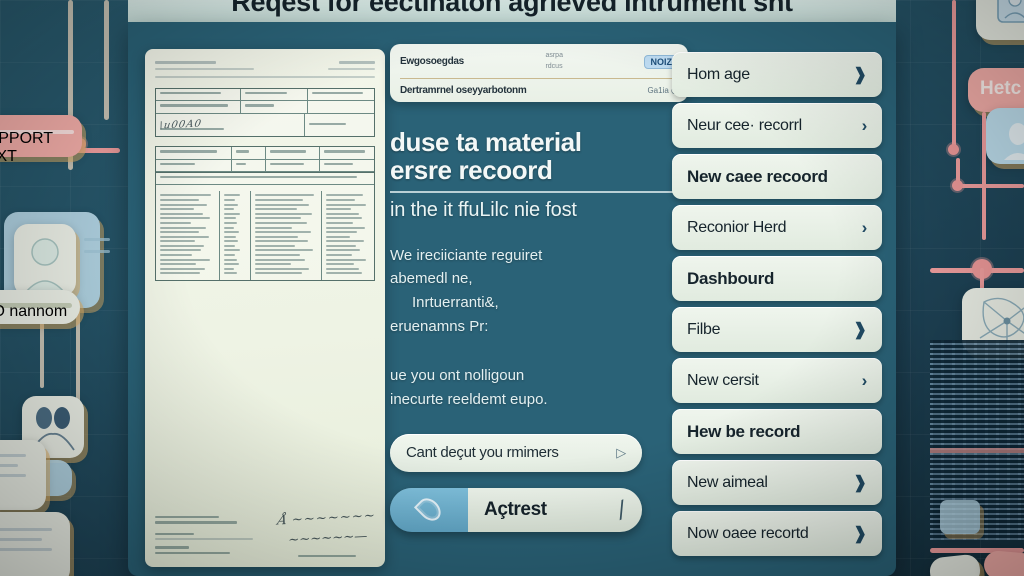 The width and height of the screenshot is (1024, 576). Describe the element at coordinates (327, 518) in the screenshot. I see `signature-1: Å ﻿~~~~~~~` at that location.